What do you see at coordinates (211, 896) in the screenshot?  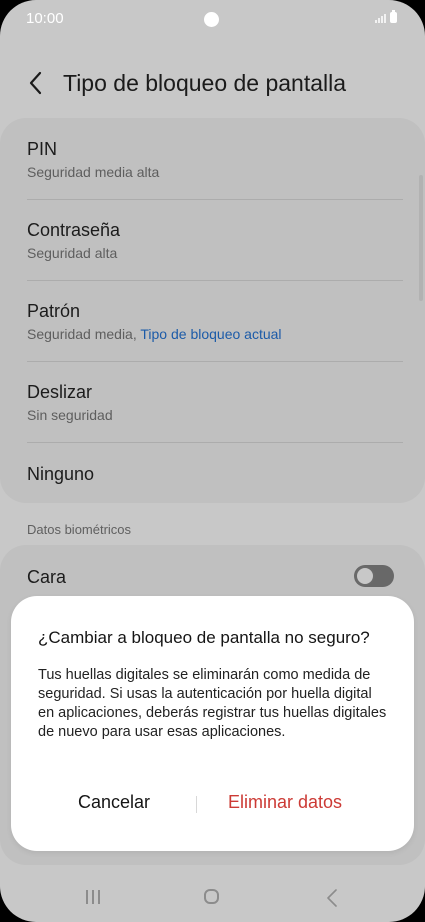 I see `home-icon` at bounding box center [211, 896].